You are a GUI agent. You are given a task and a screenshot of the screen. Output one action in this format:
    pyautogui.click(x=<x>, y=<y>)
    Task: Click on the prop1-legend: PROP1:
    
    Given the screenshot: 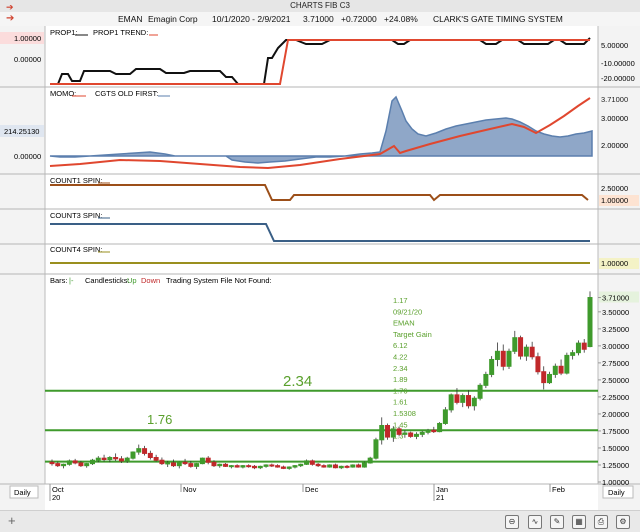 What is the action you would take?
    pyautogui.click(x=64, y=32)
    